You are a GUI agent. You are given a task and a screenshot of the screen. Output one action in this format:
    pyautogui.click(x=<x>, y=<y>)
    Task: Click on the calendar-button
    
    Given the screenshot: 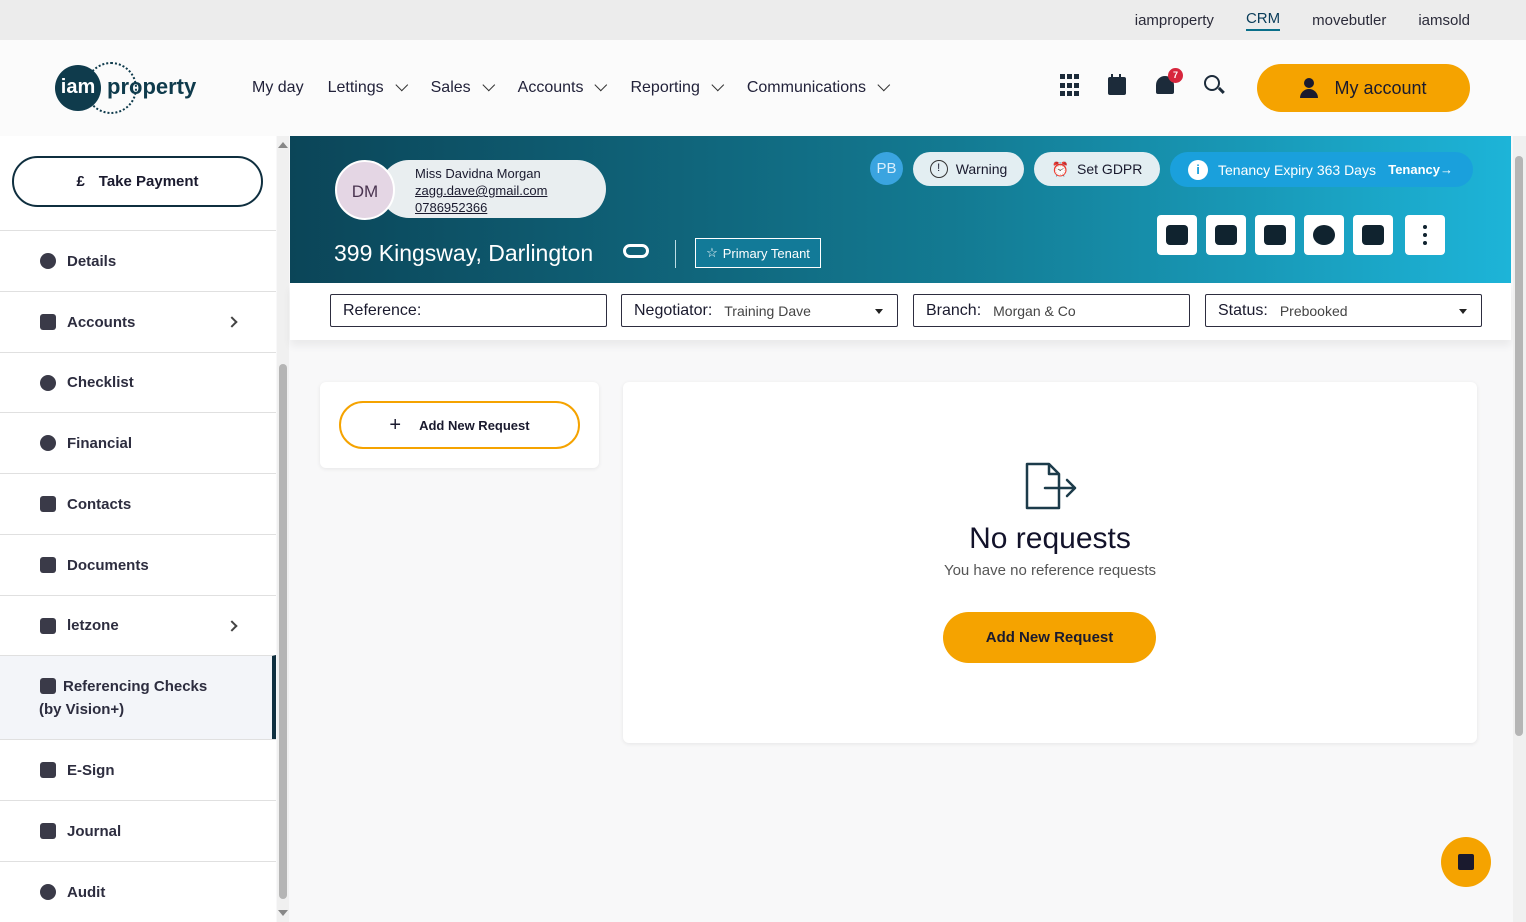 What is the action you would take?
    pyautogui.click(x=1119, y=86)
    